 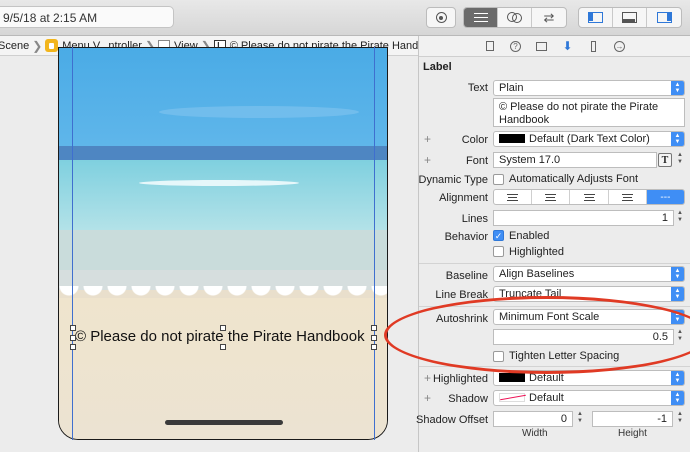 What do you see at coordinates (345, 18) in the screenshot?
I see `toolbar: 9/5/18 at 2:15 AM ⇄` at bounding box center [345, 18].